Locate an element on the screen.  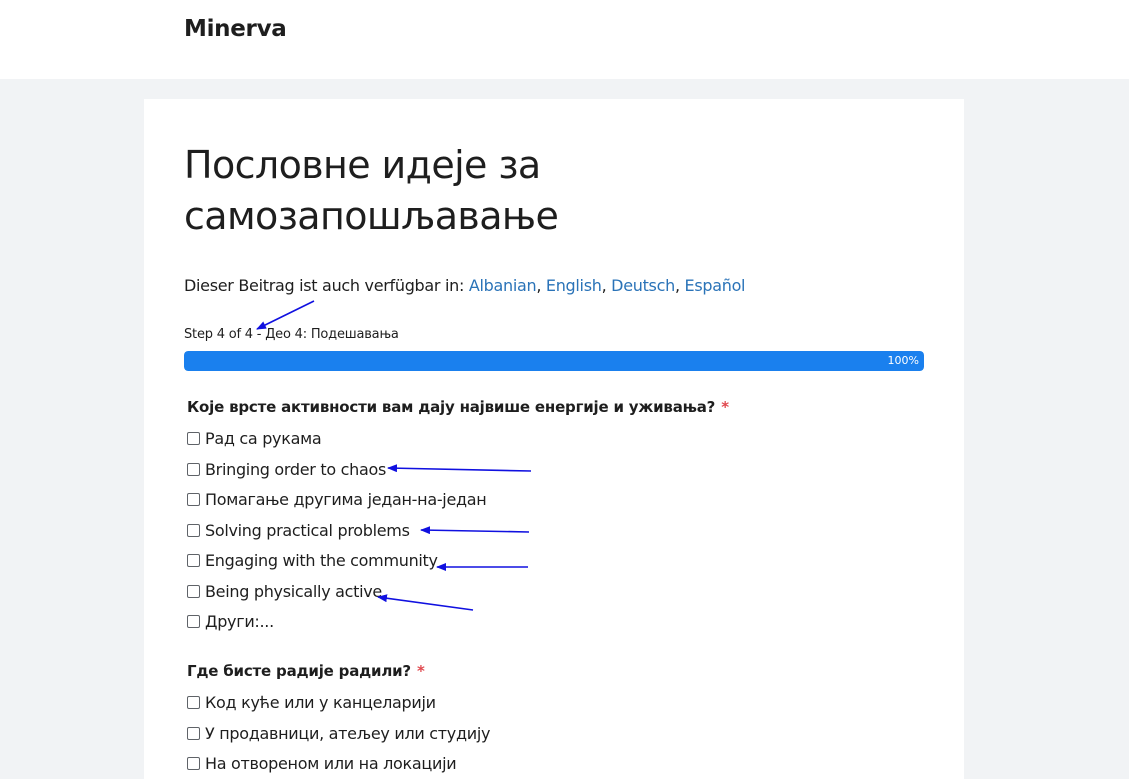
question-2-text: Где бисте радије радили? is located at coordinates (299, 671).